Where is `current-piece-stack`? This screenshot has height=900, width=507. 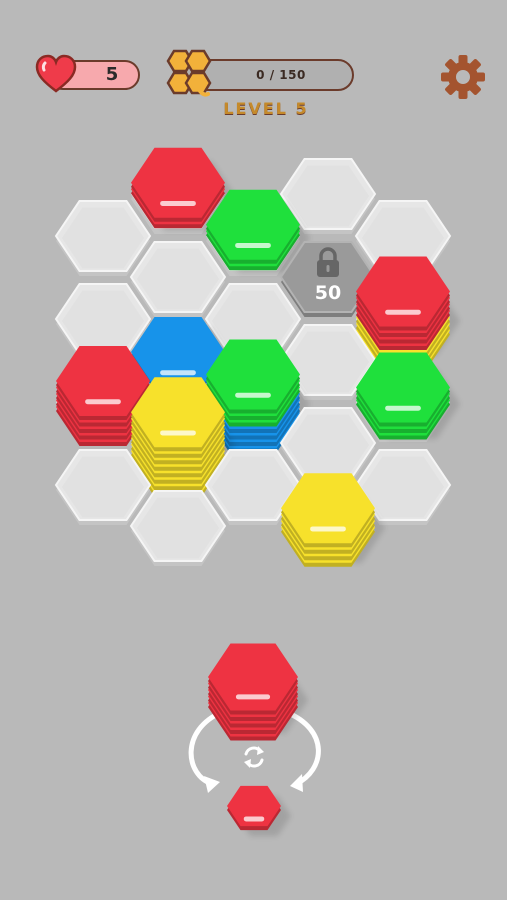
current-piece-stack is located at coordinates (258, 692).